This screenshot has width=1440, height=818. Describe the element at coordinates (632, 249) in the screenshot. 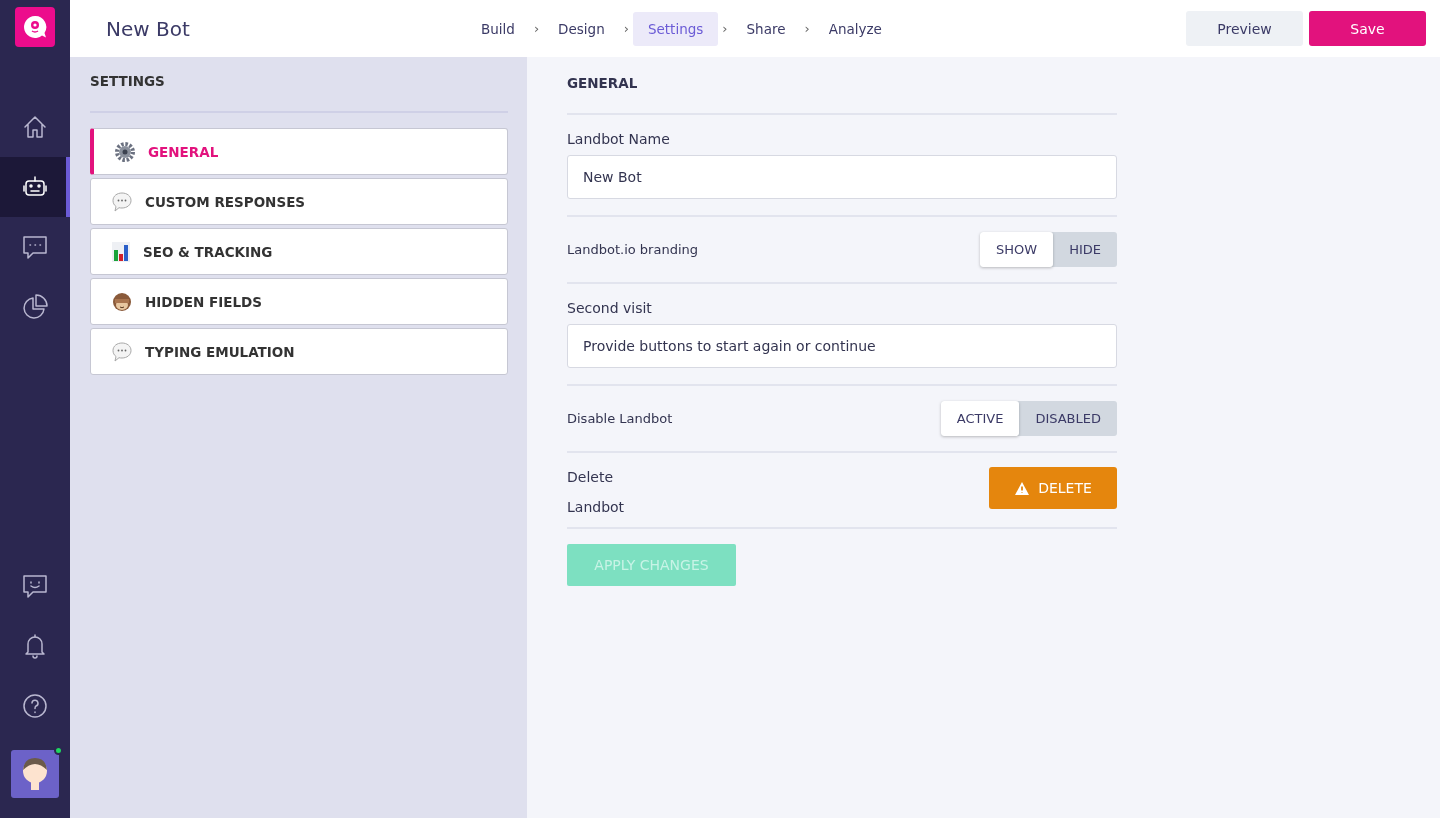

I see `setting-label: Landbot.io branding` at that location.